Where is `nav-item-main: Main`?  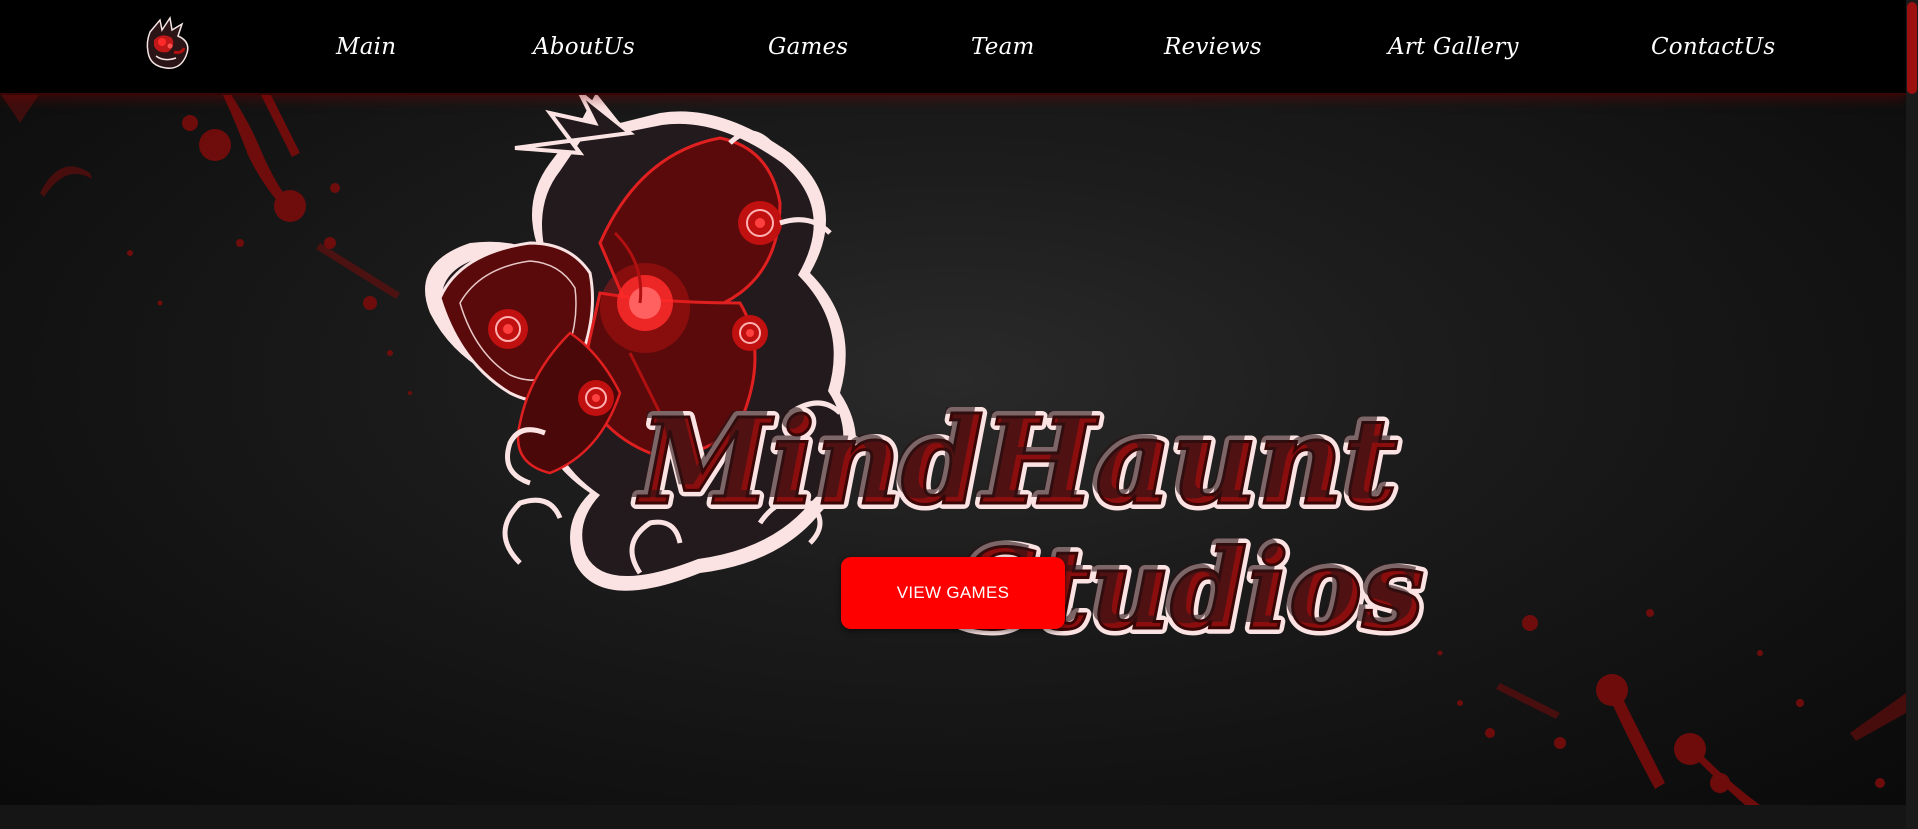 nav-item-main: Main is located at coordinates (366, 47).